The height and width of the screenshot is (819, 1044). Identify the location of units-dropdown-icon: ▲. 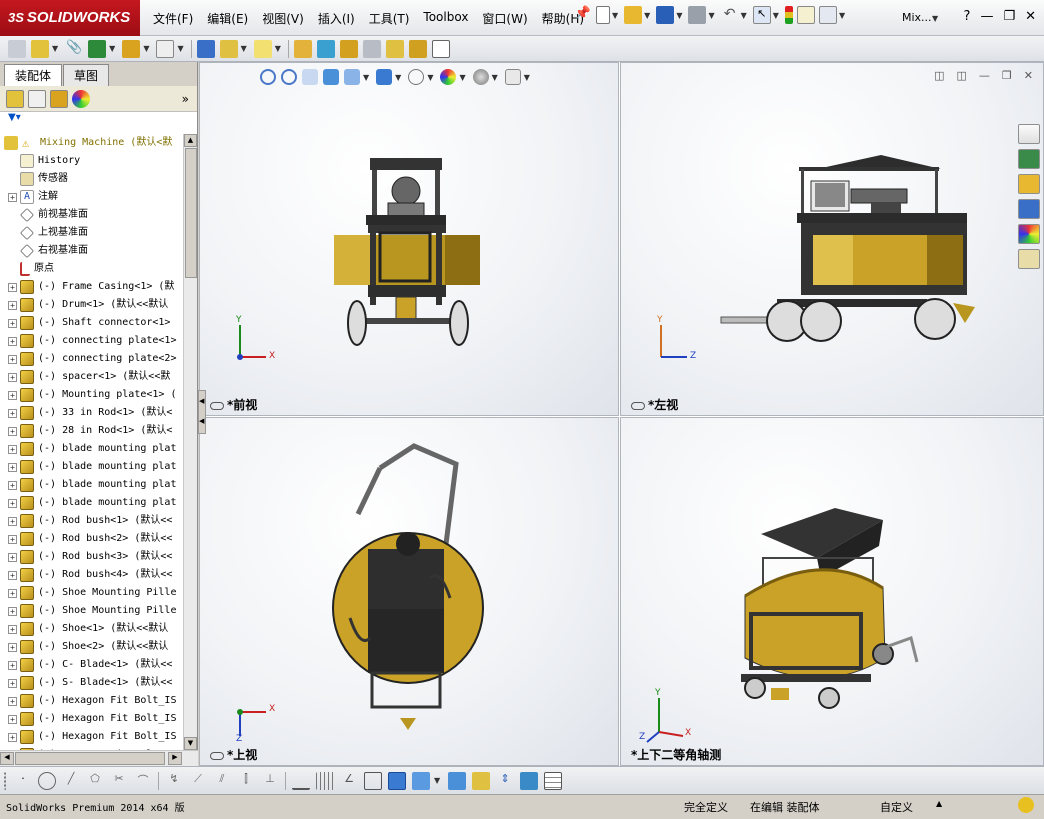
(939, 803).